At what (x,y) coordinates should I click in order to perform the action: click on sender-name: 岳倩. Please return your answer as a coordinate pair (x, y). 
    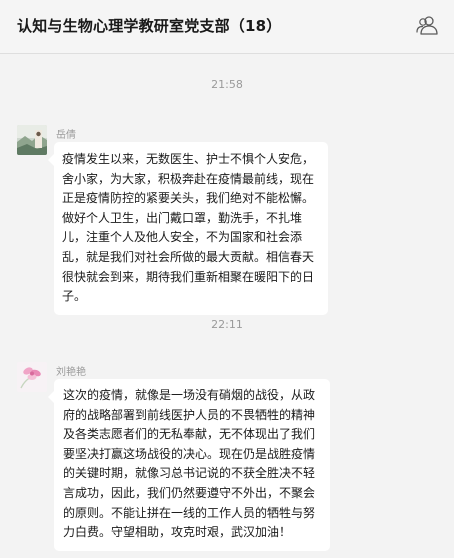
    Looking at the image, I should click on (66, 135).